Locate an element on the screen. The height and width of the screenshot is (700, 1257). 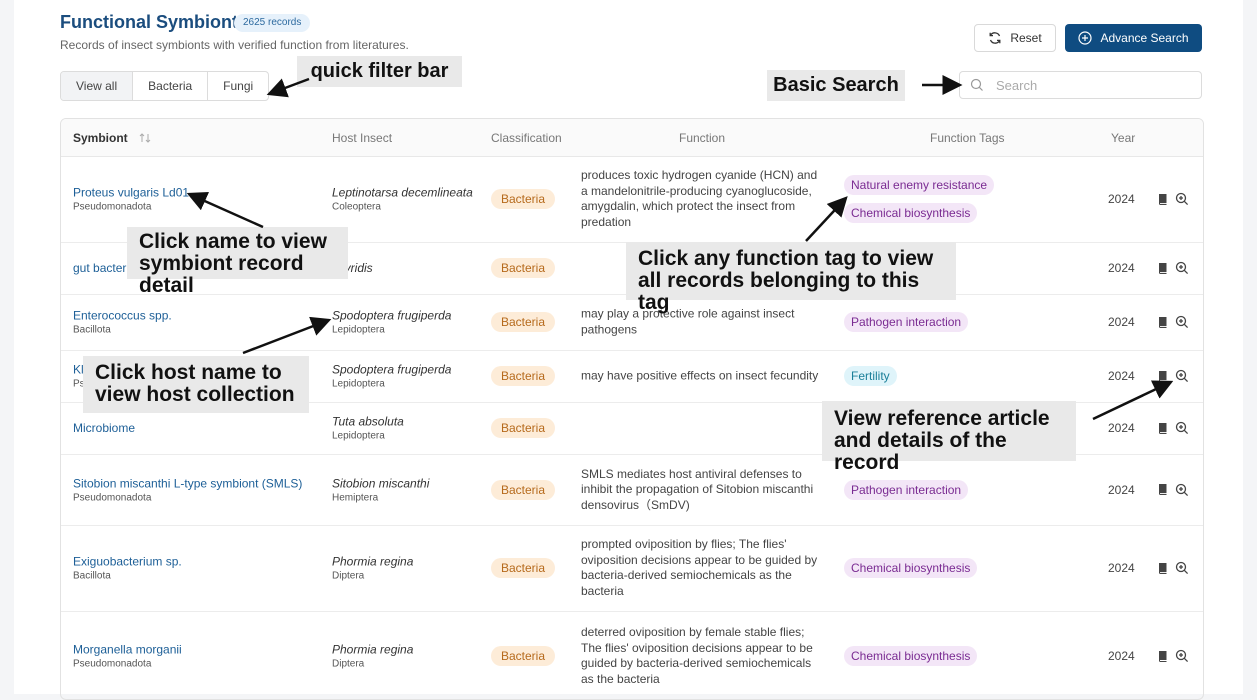
arrow-click-tag is located at coordinates (826, 219).